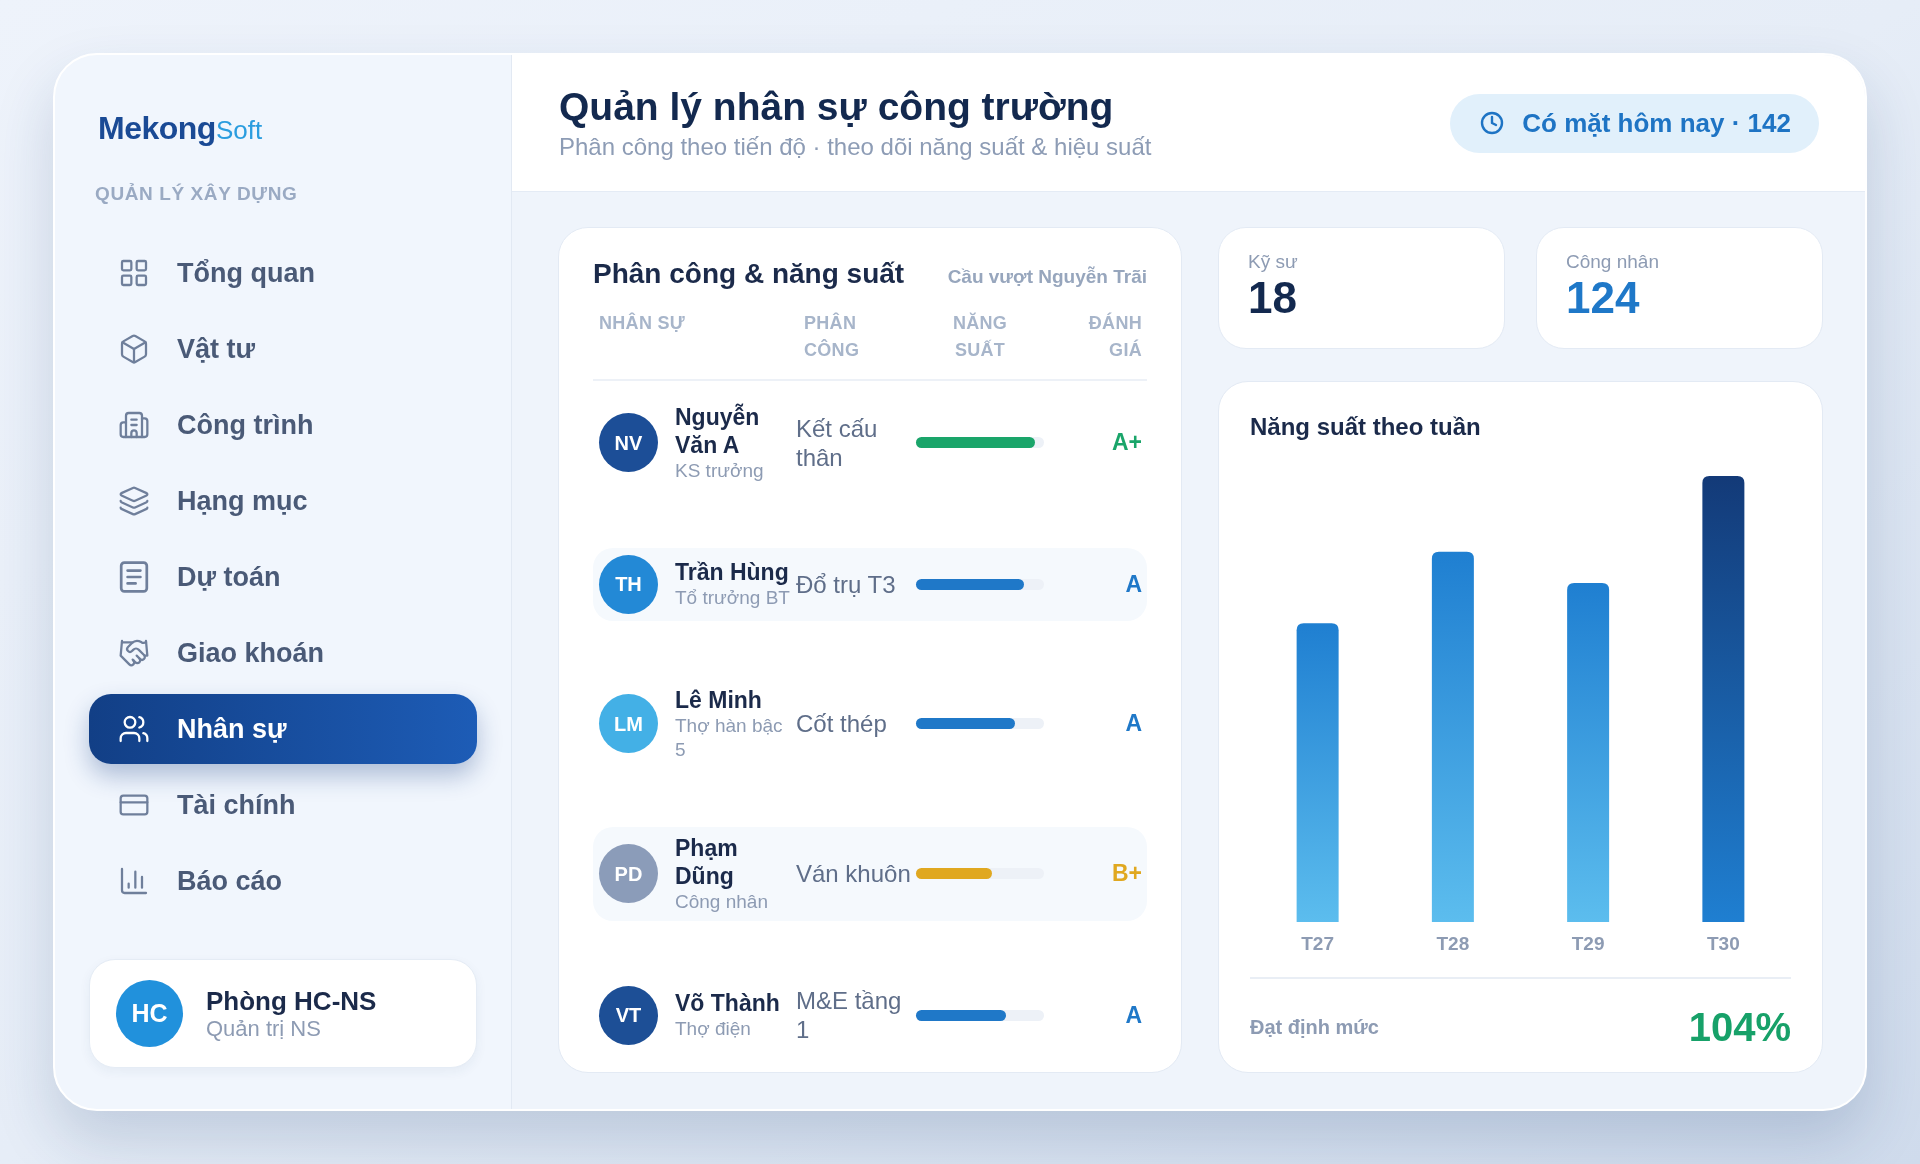 The height and width of the screenshot is (1164, 1920). What do you see at coordinates (849, 1015) in the screenshot?
I see `assignment-text: M&E tầng 1` at bounding box center [849, 1015].